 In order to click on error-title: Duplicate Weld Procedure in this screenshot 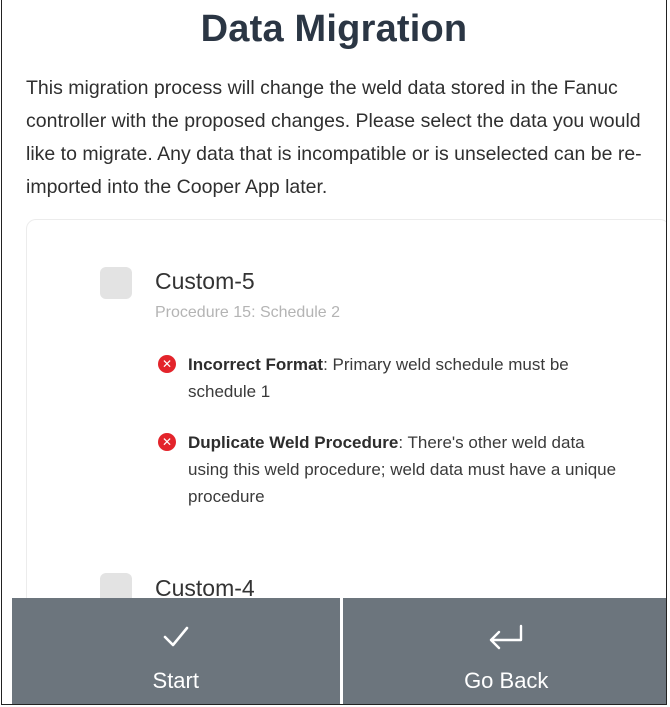, I will do `click(293, 442)`.